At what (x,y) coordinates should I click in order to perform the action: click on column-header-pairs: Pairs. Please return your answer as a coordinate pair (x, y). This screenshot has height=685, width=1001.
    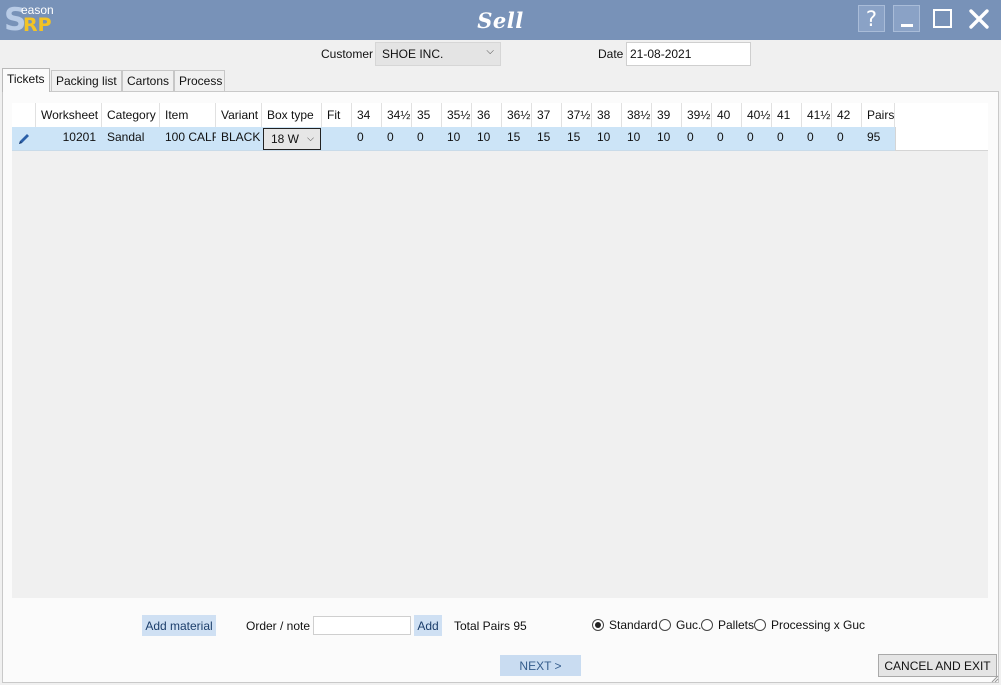
    Looking at the image, I should click on (878, 115).